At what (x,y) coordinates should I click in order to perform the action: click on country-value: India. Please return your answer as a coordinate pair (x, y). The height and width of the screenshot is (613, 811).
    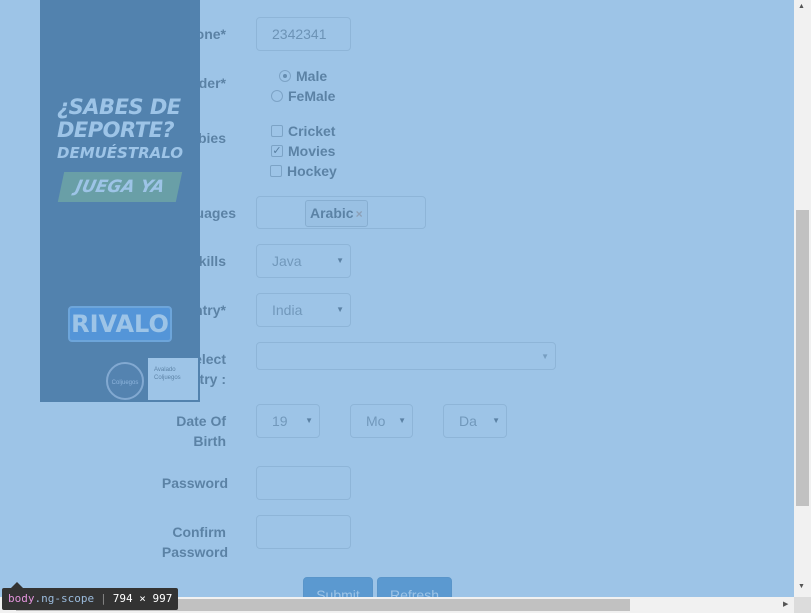
    Looking at the image, I should click on (287, 310).